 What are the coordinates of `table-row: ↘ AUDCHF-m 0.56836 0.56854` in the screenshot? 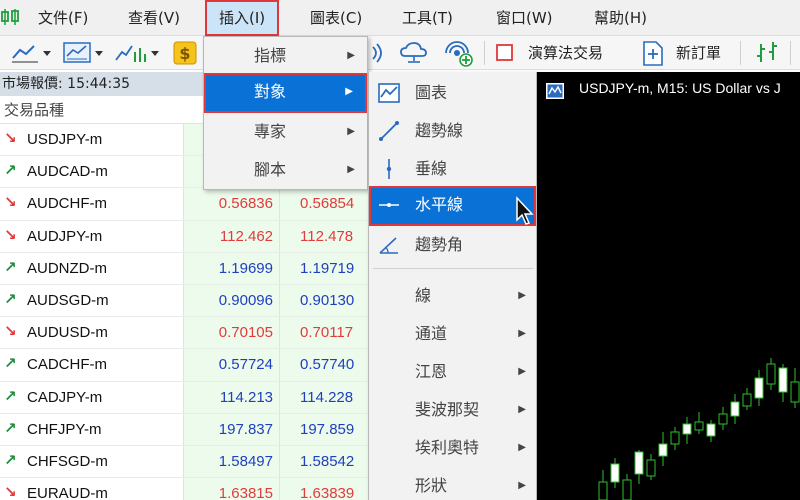 It's located at (184, 204).